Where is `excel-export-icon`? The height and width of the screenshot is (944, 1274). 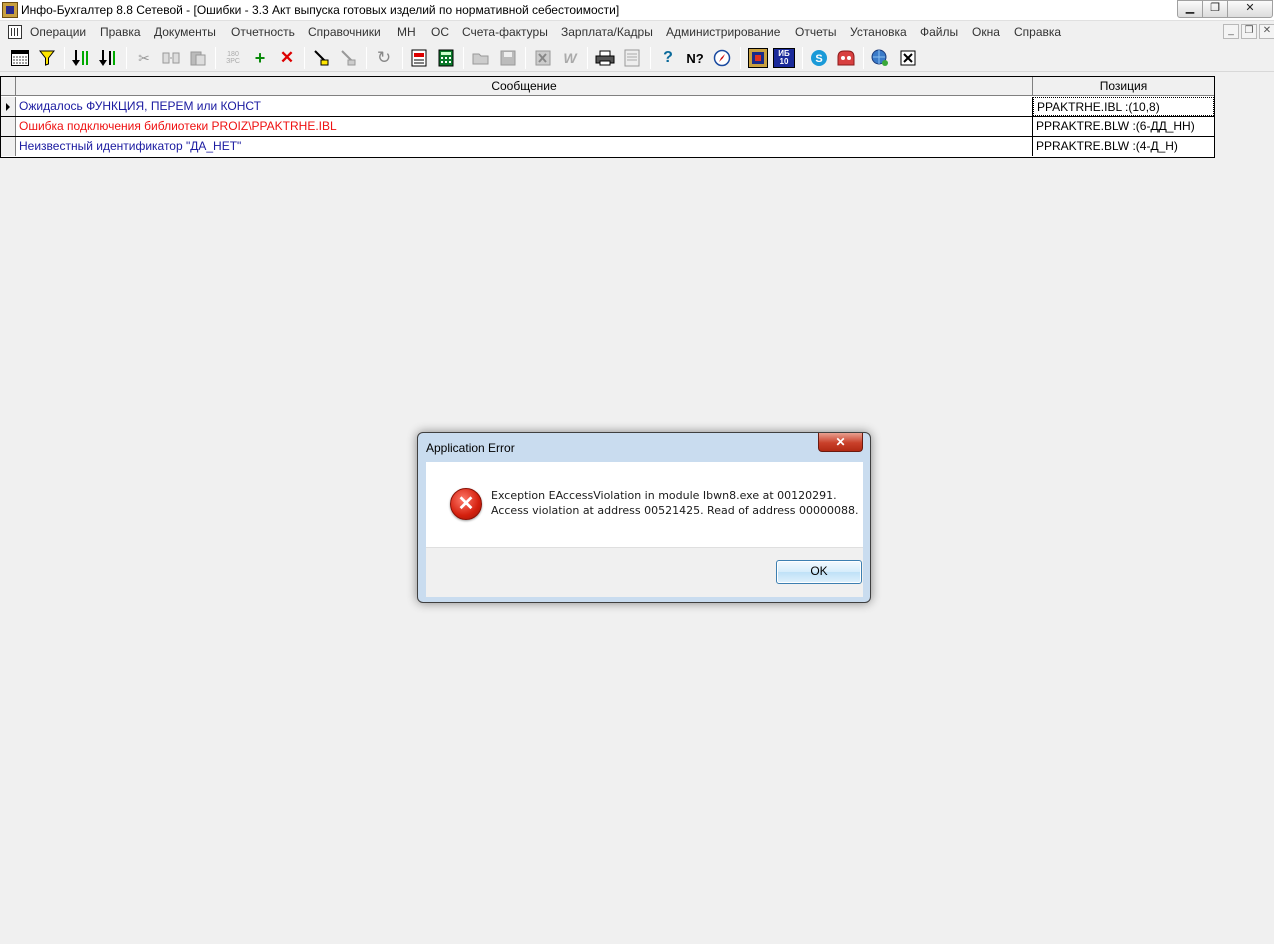
excel-export-icon is located at coordinates (543, 58).